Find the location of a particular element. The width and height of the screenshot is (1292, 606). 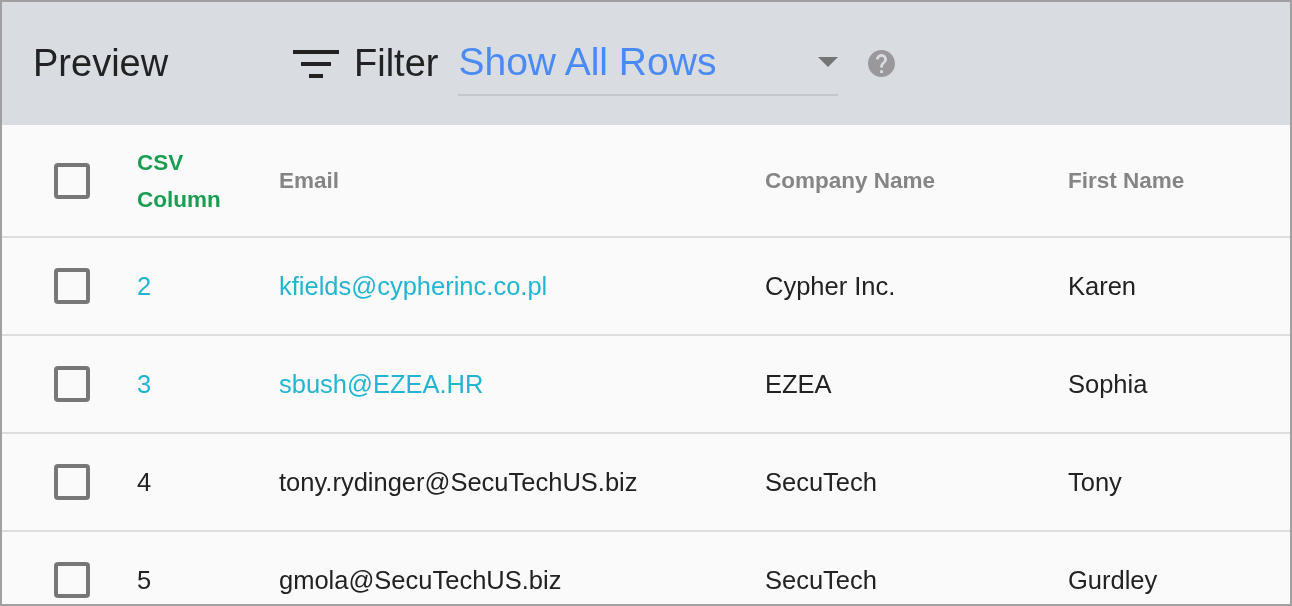

table-cell: 2 is located at coordinates (144, 286).